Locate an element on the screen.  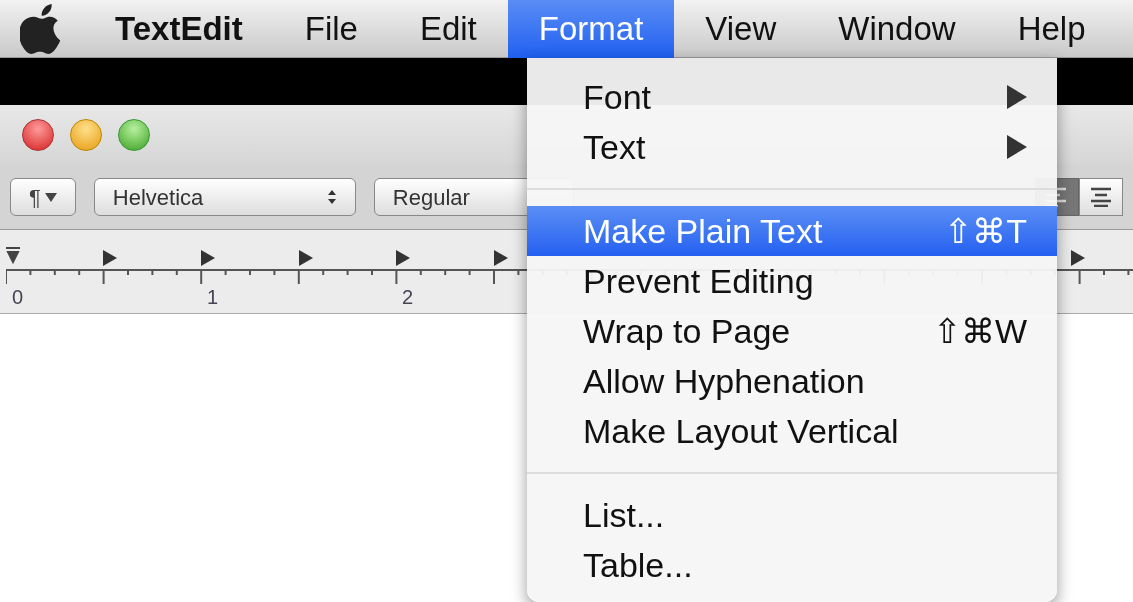
menu-bar-item: Format is located at coordinates (591, 29).